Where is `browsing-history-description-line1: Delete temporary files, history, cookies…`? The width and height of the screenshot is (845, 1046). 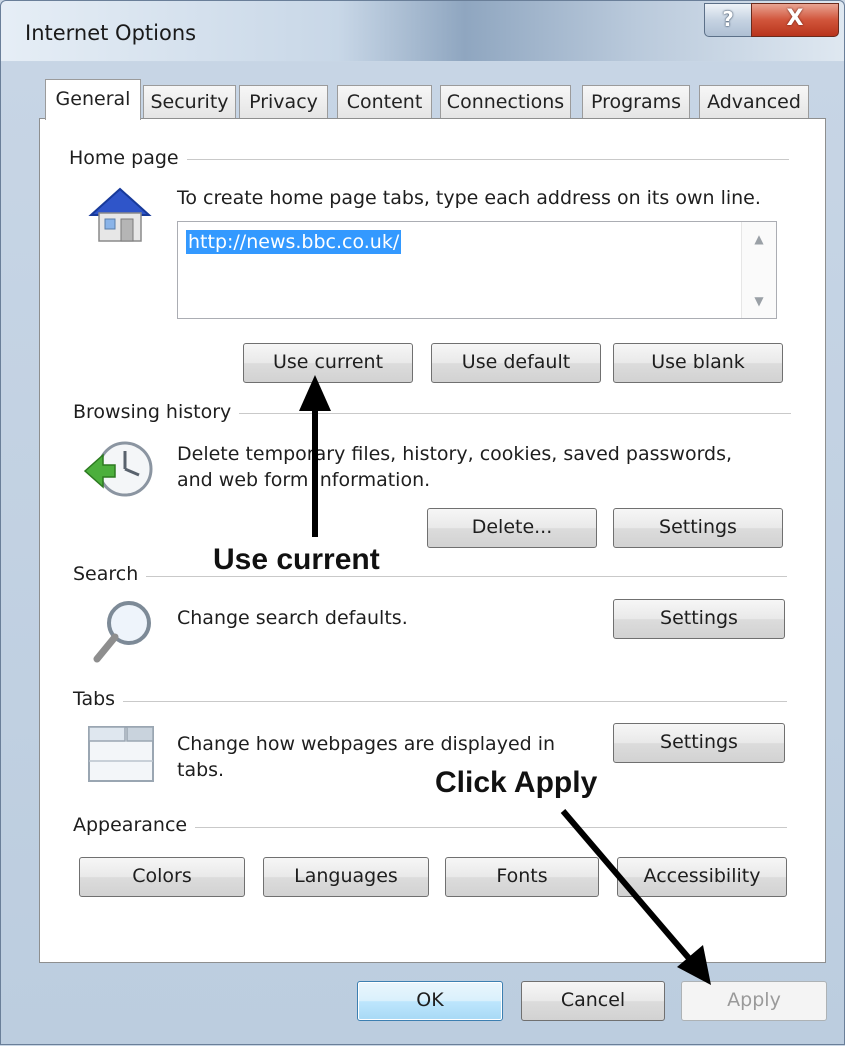 browsing-history-description-line1: Delete temporary files, history, cookies… is located at coordinates (455, 454).